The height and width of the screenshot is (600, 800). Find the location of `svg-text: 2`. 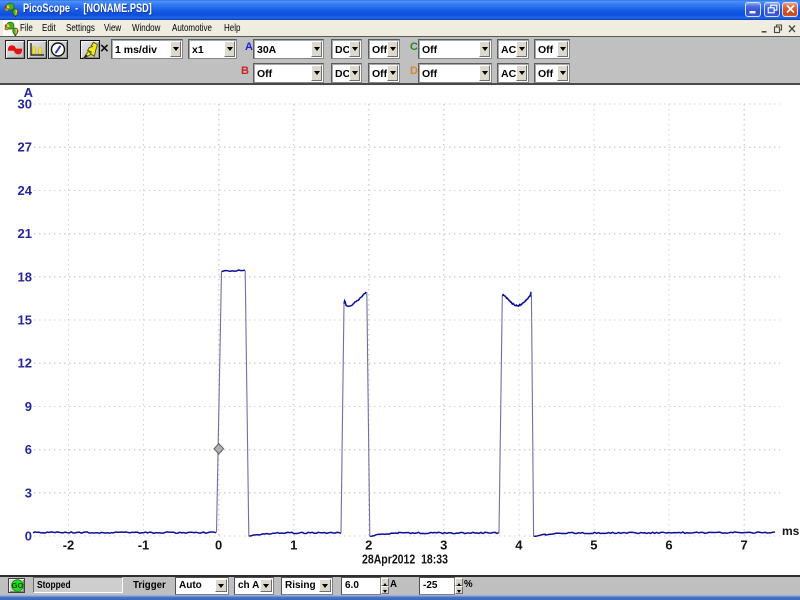

svg-text: 2 is located at coordinates (368, 545).